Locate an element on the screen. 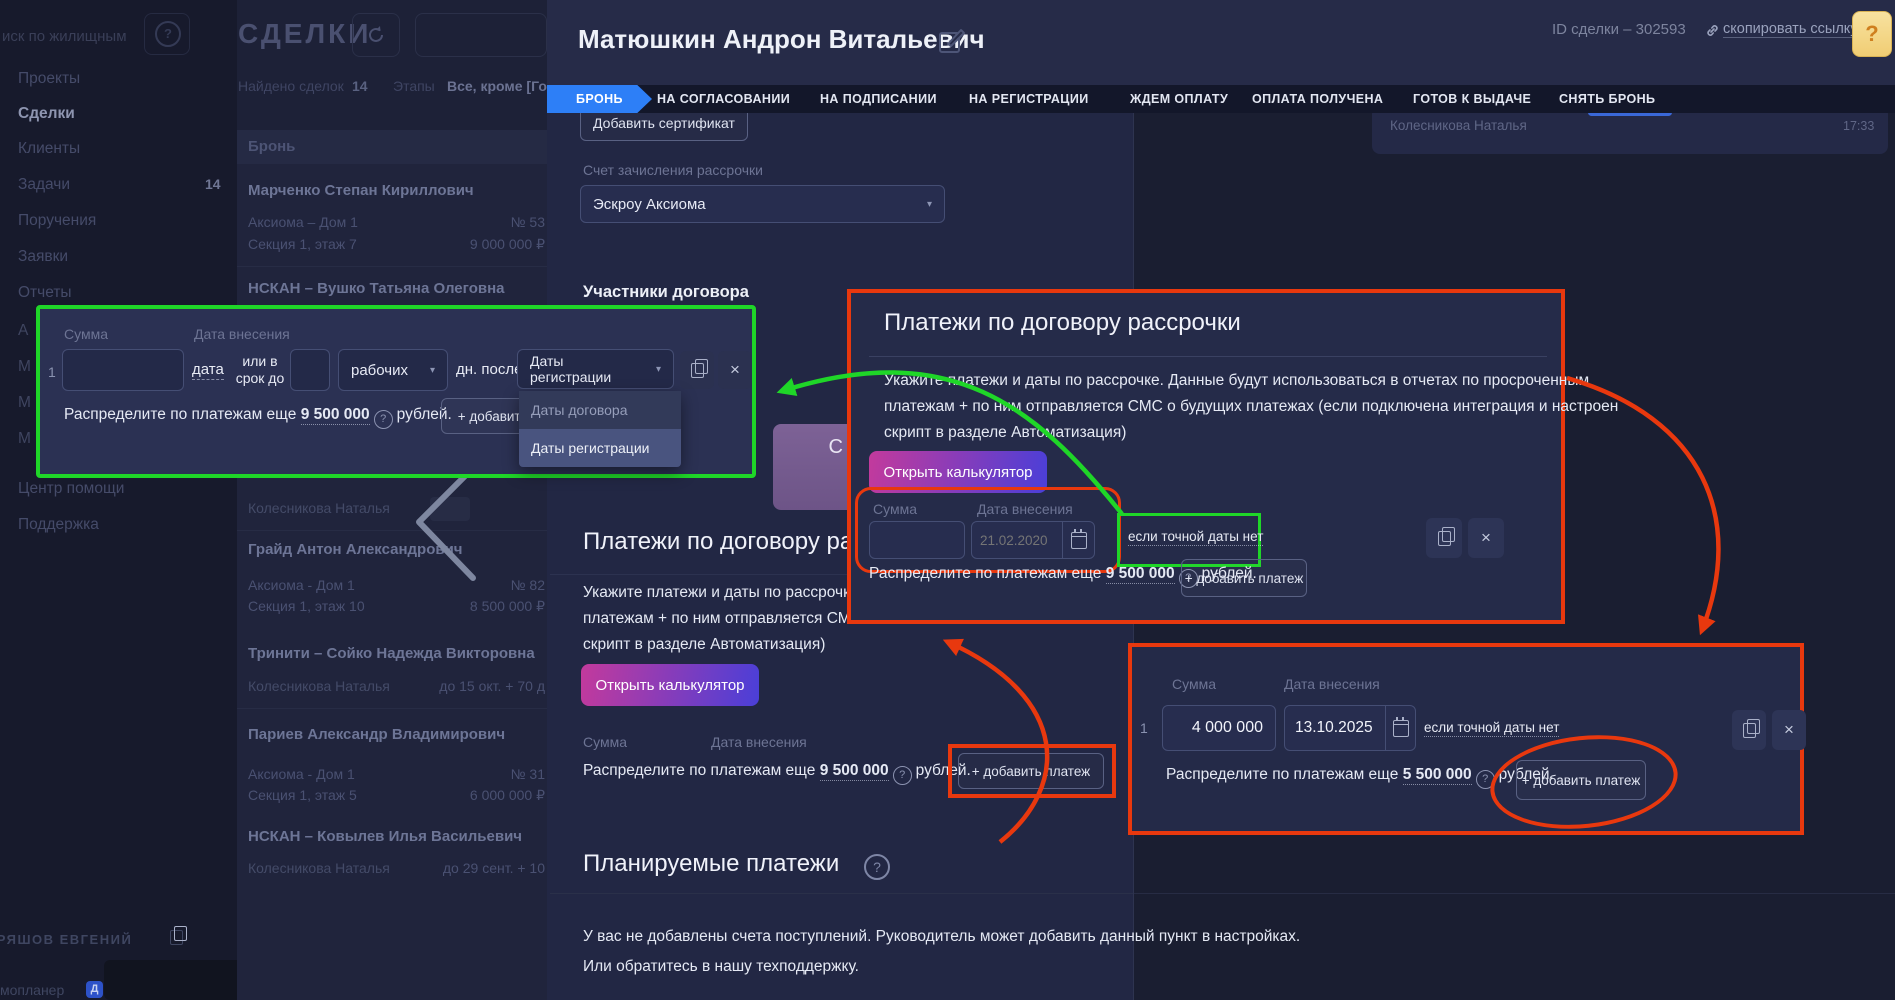 The height and width of the screenshot is (1000, 1895). tab-bron: БРОНЬ is located at coordinates (599, 99).